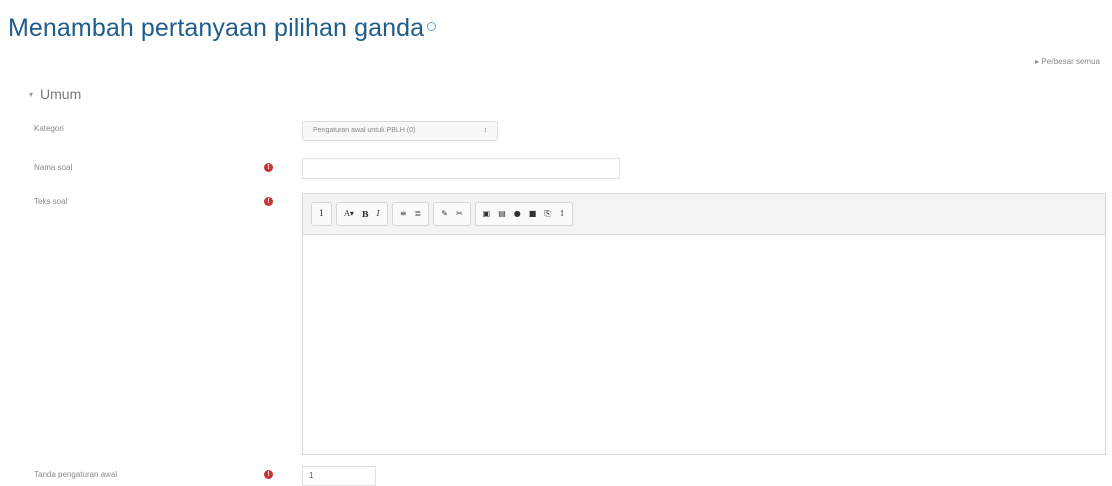 This screenshot has height=486, width=1112. I want to click on collapse-toggle-icon: ▾, so click(31, 94).